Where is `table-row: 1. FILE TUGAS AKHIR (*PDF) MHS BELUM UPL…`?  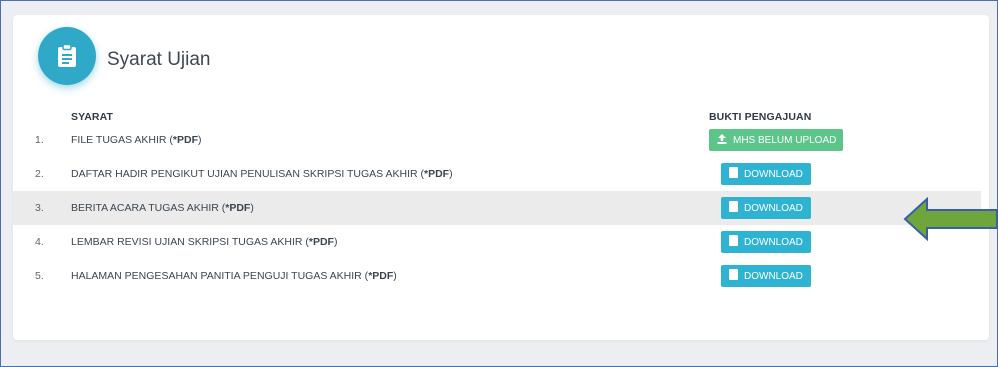 table-row: 1. FILE TUGAS AKHIR (*PDF) MHS BELUM UPL… is located at coordinates (497, 140).